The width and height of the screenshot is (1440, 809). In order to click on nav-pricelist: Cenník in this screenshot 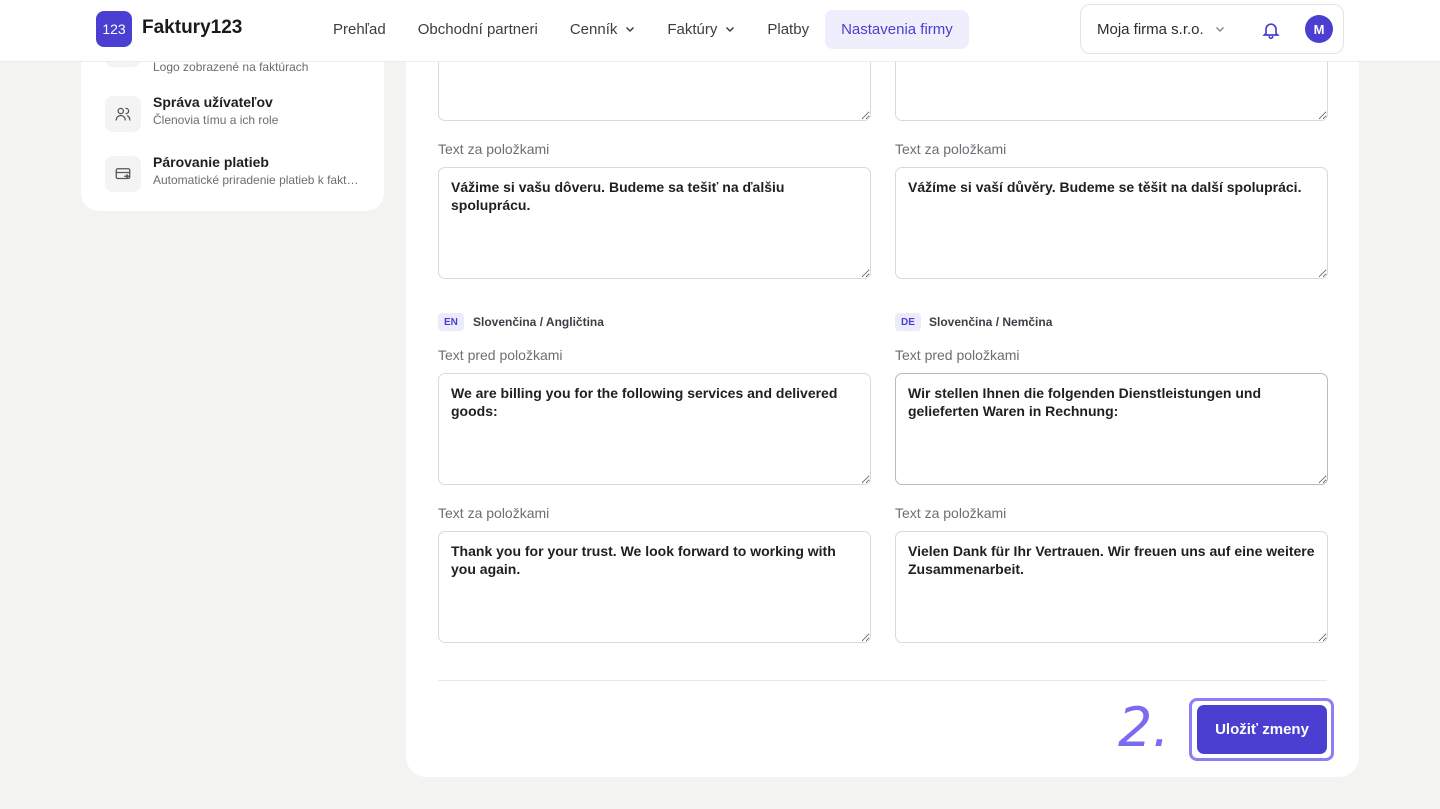, I will do `click(603, 29)`.